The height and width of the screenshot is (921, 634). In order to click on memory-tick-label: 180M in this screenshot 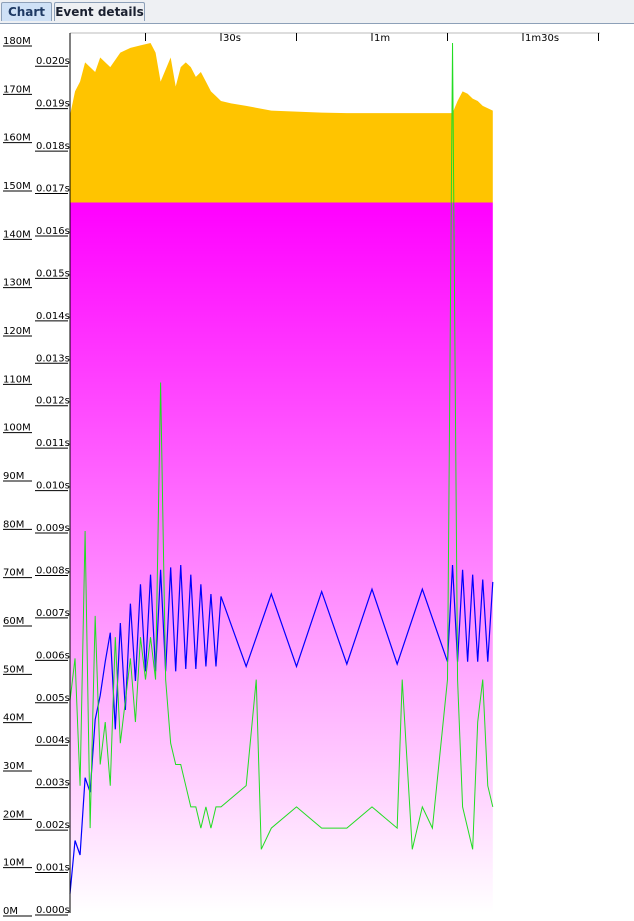, I will do `click(17, 41)`.